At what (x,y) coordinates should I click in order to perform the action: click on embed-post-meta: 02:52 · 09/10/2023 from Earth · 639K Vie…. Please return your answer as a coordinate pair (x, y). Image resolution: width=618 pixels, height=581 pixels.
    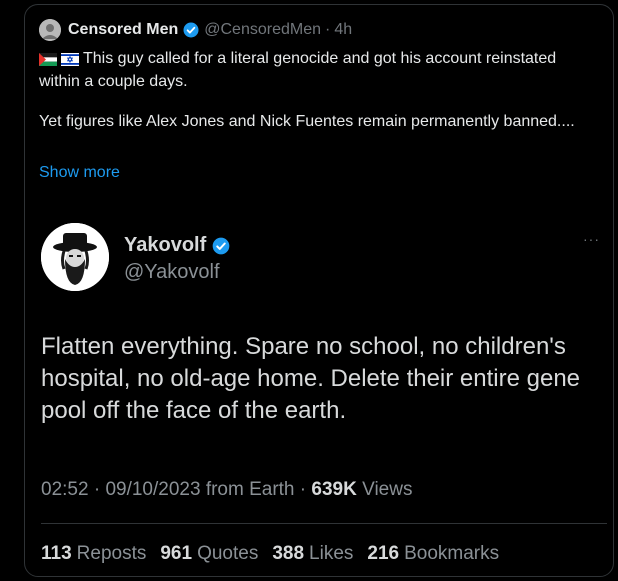
    Looking at the image, I should click on (226, 490).